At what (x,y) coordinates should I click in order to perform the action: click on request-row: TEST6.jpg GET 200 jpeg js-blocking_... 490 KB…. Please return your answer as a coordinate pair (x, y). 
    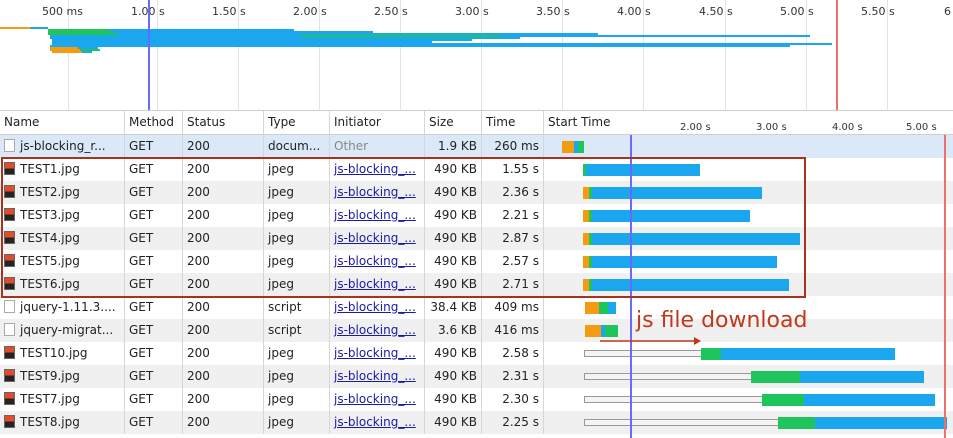
    Looking at the image, I should click on (476, 284).